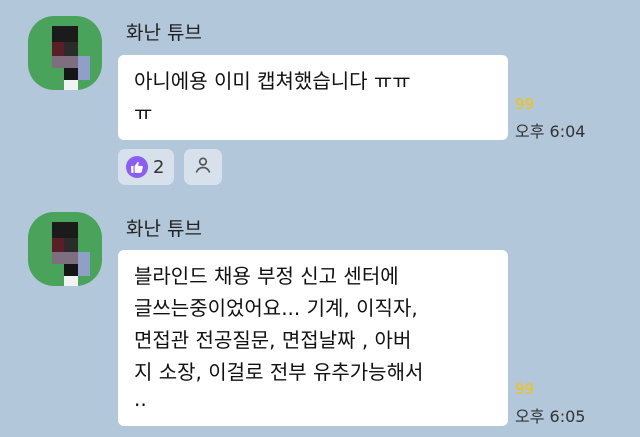 The width and height of the screenshot is (640, 437). What do you see at coordinates (273, 340) in the screenshot?
I see `message-line: 면접관 전공질문, 면접날짜 , 아버` at bounding box center [273, 340].